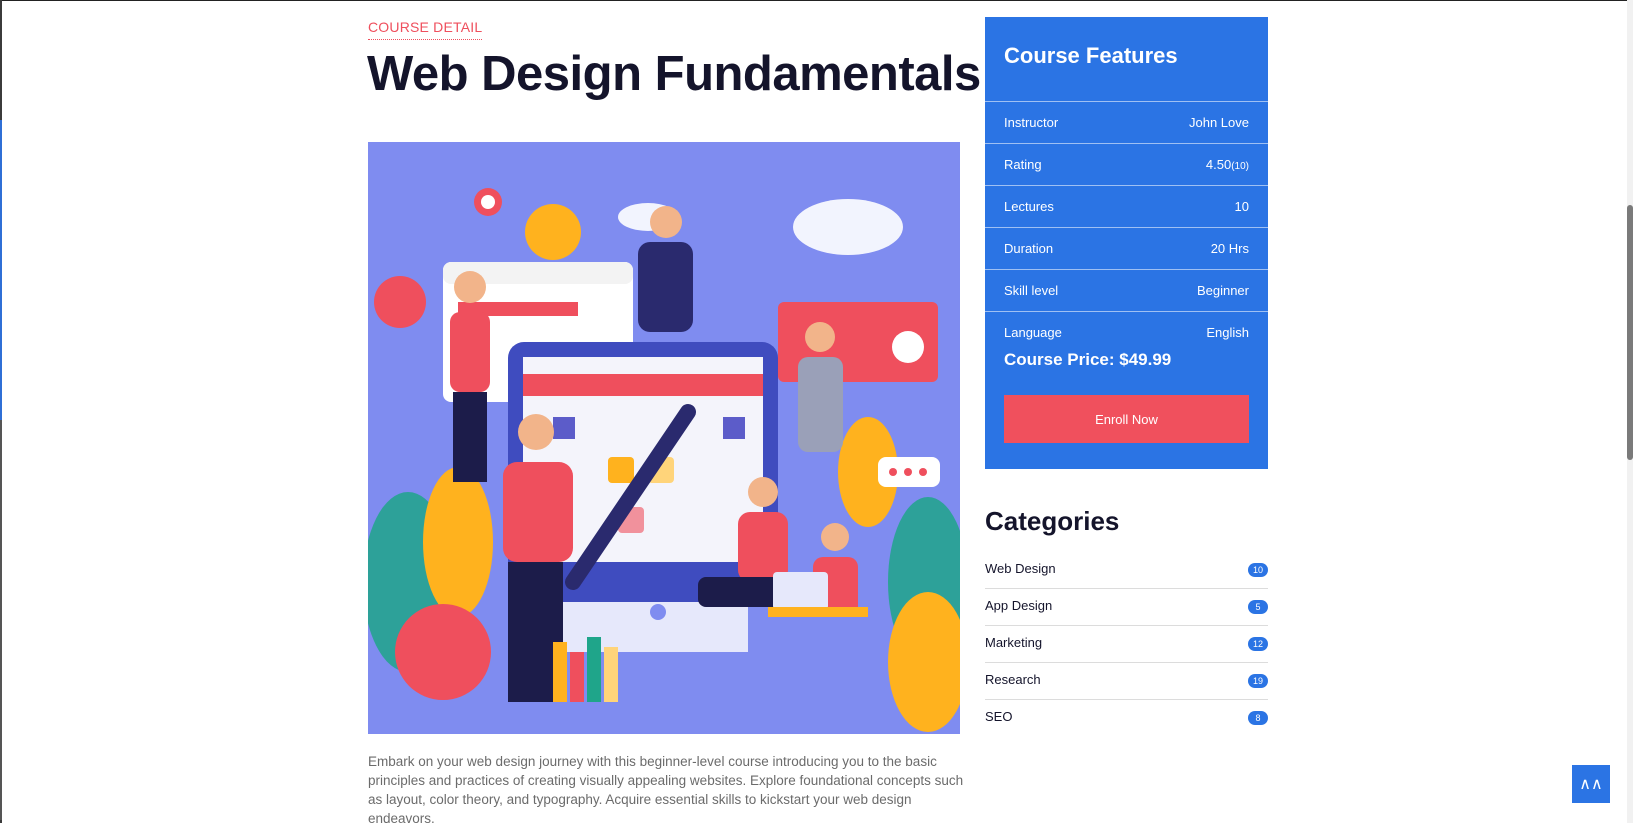  What do you see at coordinates (1033, 332) in the screenshot?
I see `feature-label: Language` at bounding box center [1033, 332].